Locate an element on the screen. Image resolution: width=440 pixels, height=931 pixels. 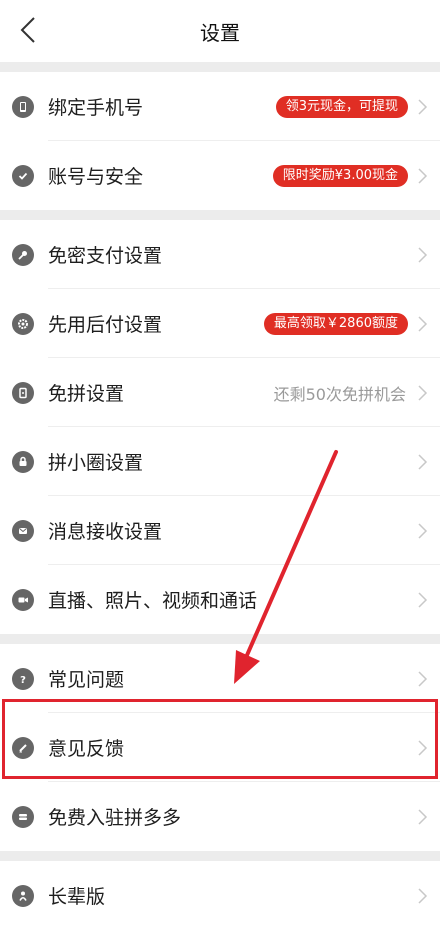
item-label: 意见反馈 is located at coordinates (86, 749).